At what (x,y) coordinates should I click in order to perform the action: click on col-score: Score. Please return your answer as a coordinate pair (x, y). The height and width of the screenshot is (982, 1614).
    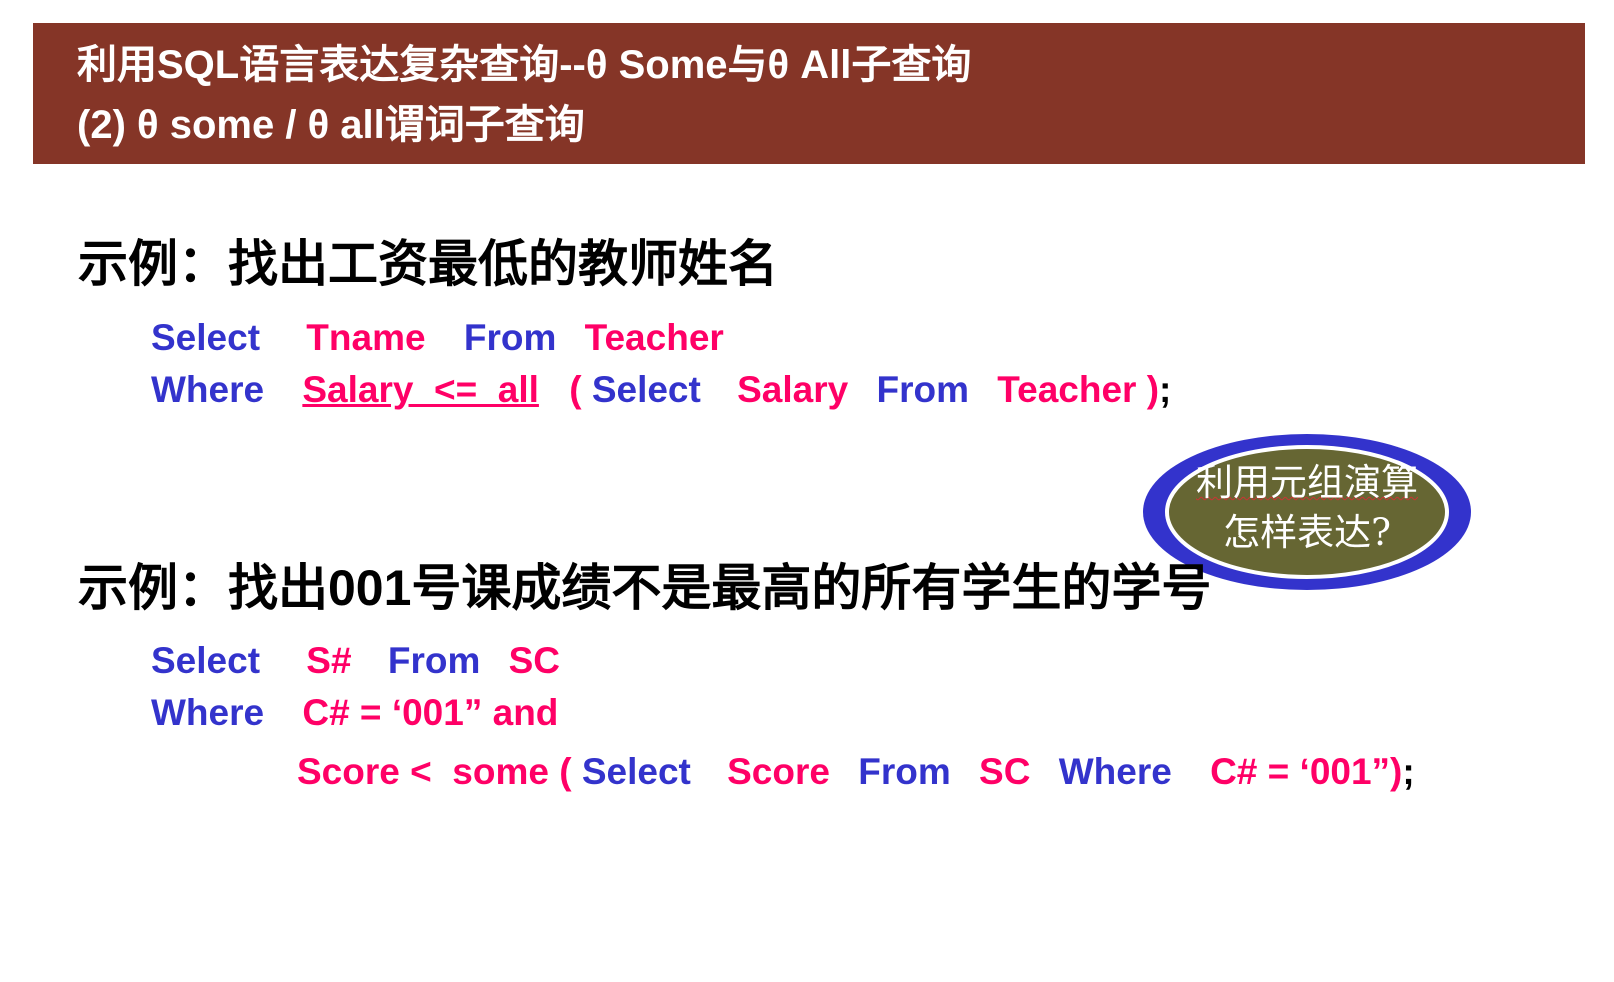
    Looking at the image, I should click on (778, 771).